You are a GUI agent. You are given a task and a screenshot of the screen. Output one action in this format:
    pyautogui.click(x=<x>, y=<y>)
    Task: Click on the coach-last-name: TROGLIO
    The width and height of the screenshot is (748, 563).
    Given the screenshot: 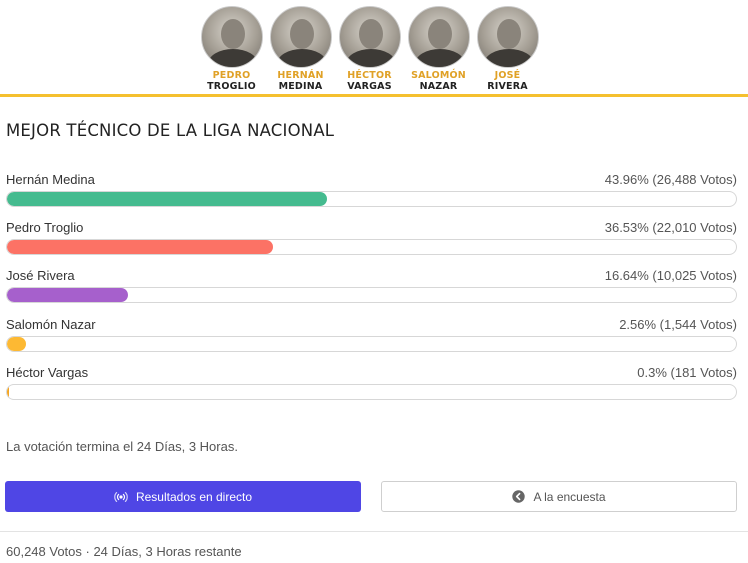 What is the action you would take?
    pyautogui.click(x=231, y=86)
    